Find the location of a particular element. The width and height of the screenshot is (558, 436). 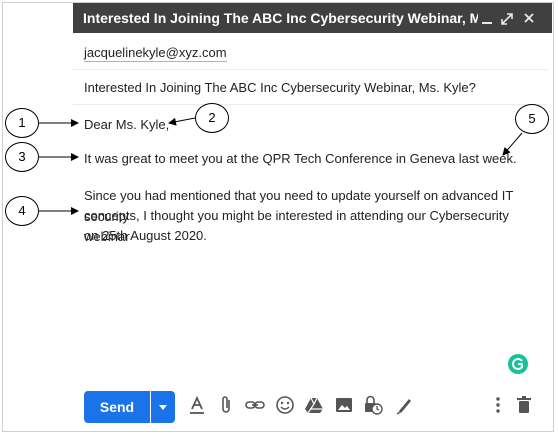

link-icon is located at coordinates (255, 405).